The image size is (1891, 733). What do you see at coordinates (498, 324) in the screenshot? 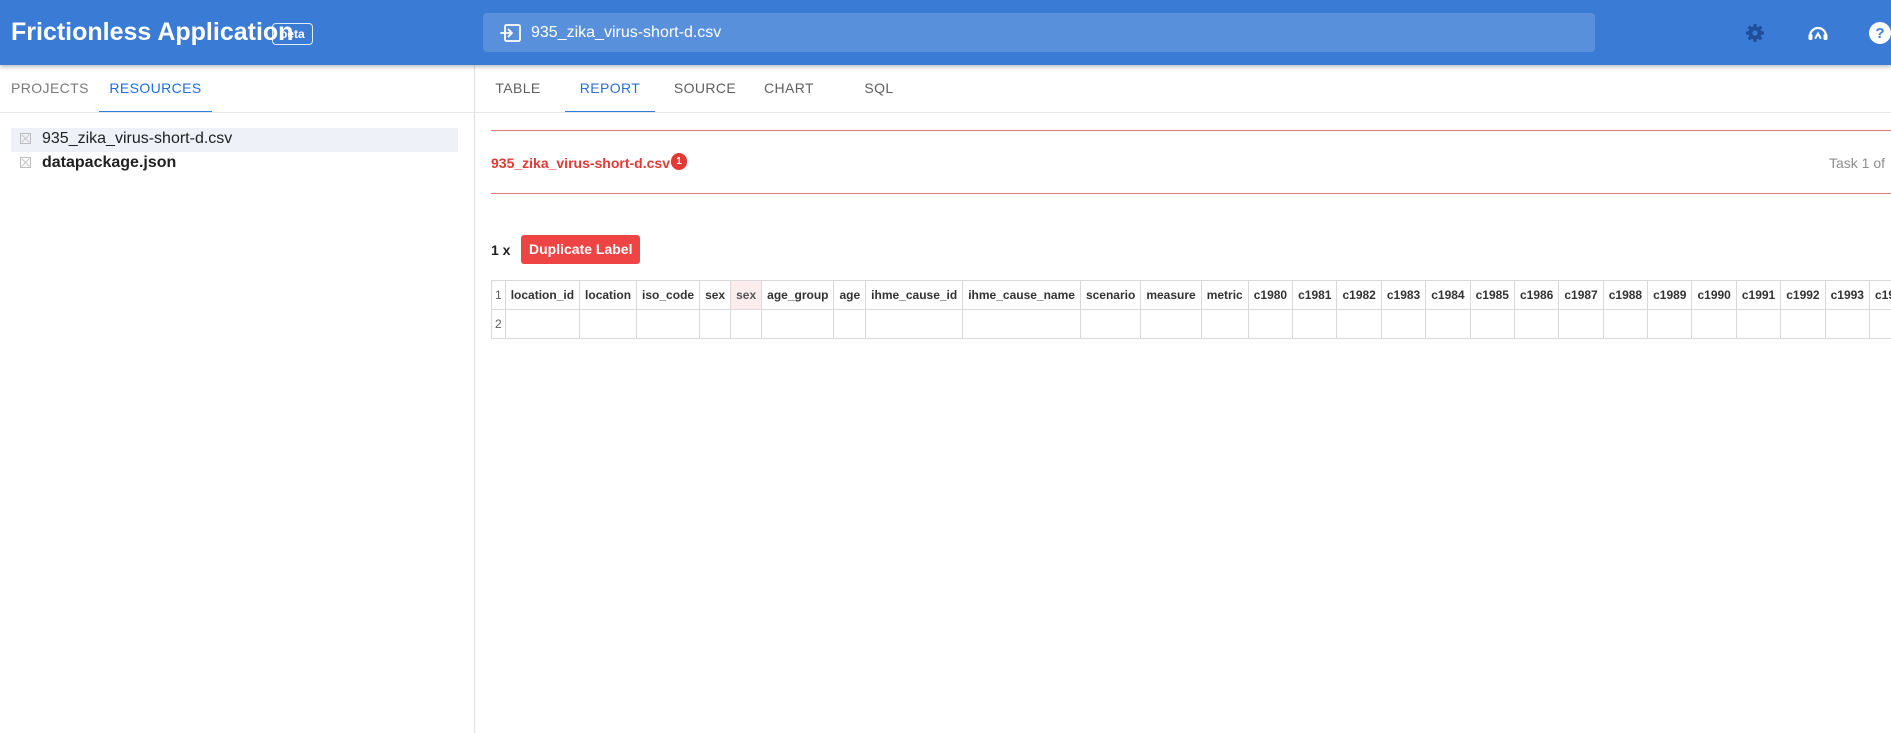
I see `row-number: 2` at bounding box center [498, 324].